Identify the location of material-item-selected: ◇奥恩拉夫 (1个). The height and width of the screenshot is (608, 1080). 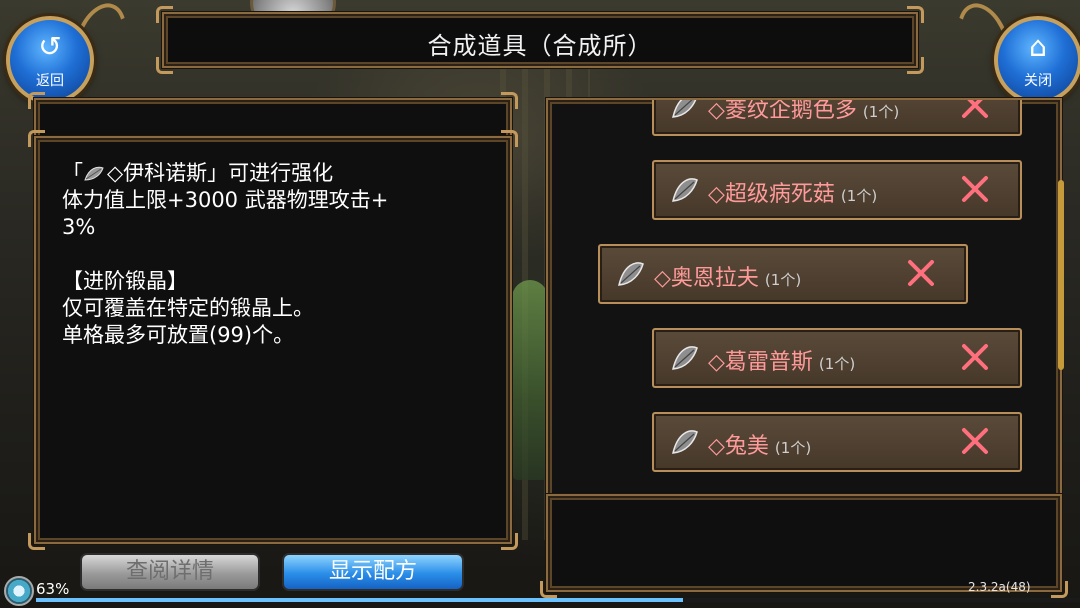
(783, 274).